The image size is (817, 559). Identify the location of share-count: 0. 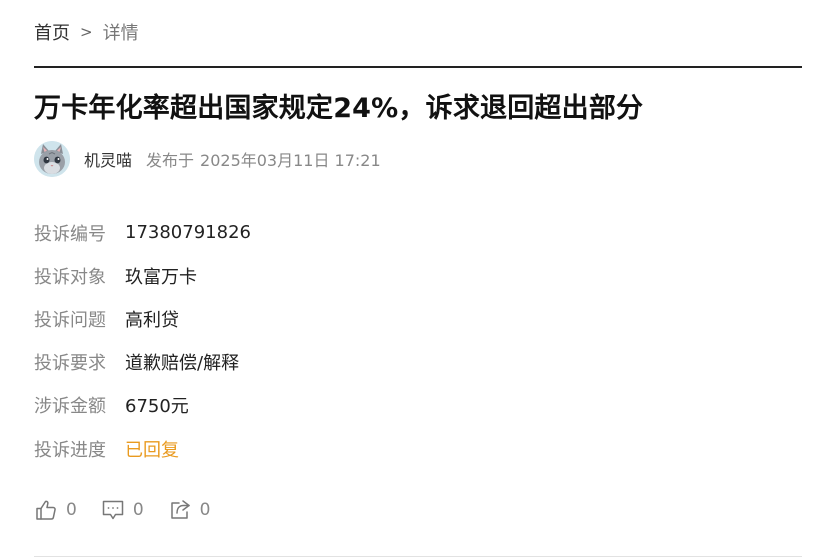
(205, 510).